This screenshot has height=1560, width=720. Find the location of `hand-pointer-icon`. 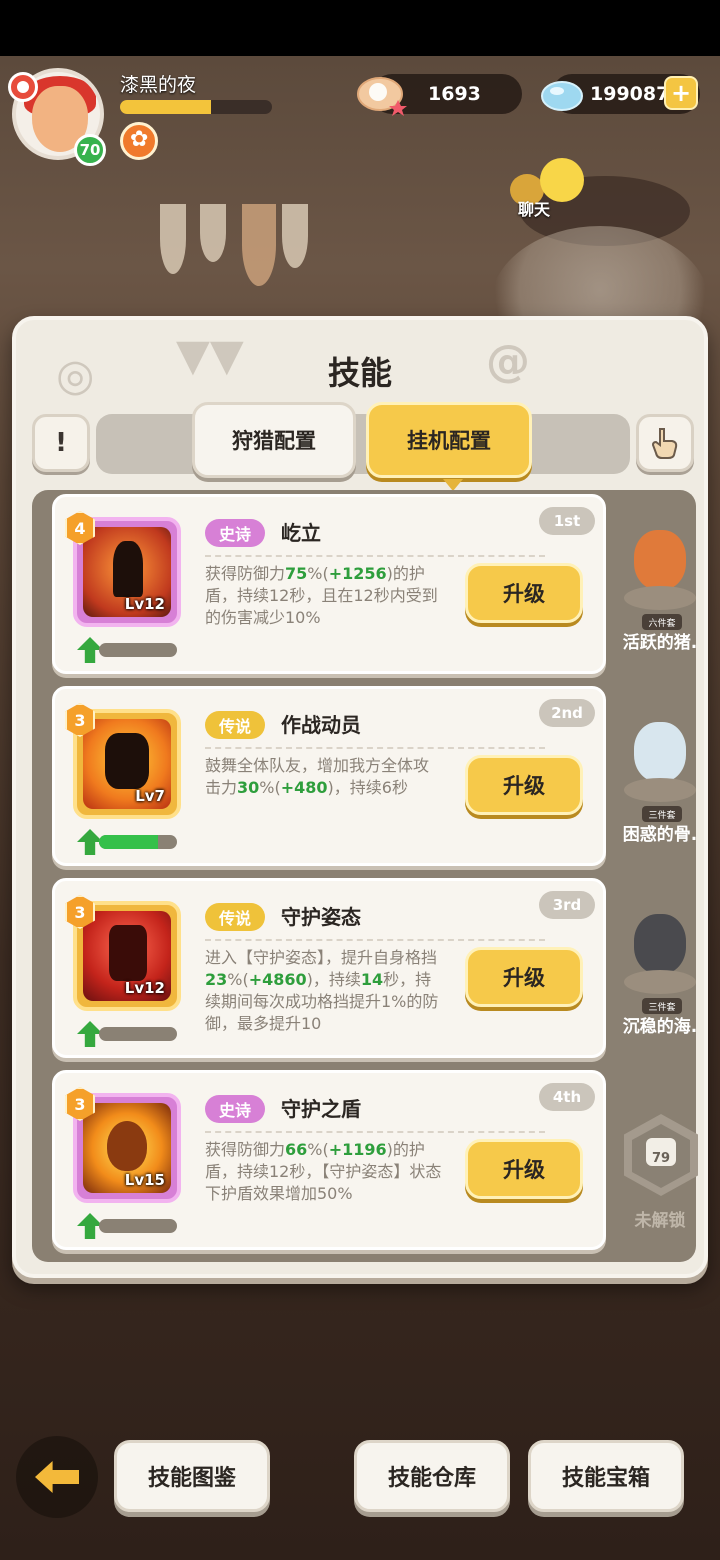

hand-pointer-icon is located at coordinates (664, 443).